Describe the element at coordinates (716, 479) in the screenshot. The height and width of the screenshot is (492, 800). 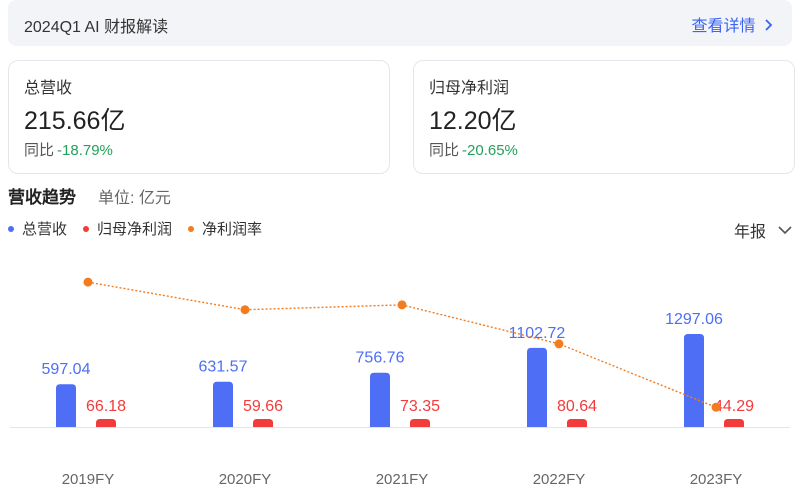
I see `x-tick-label: 2023FY` at that location.